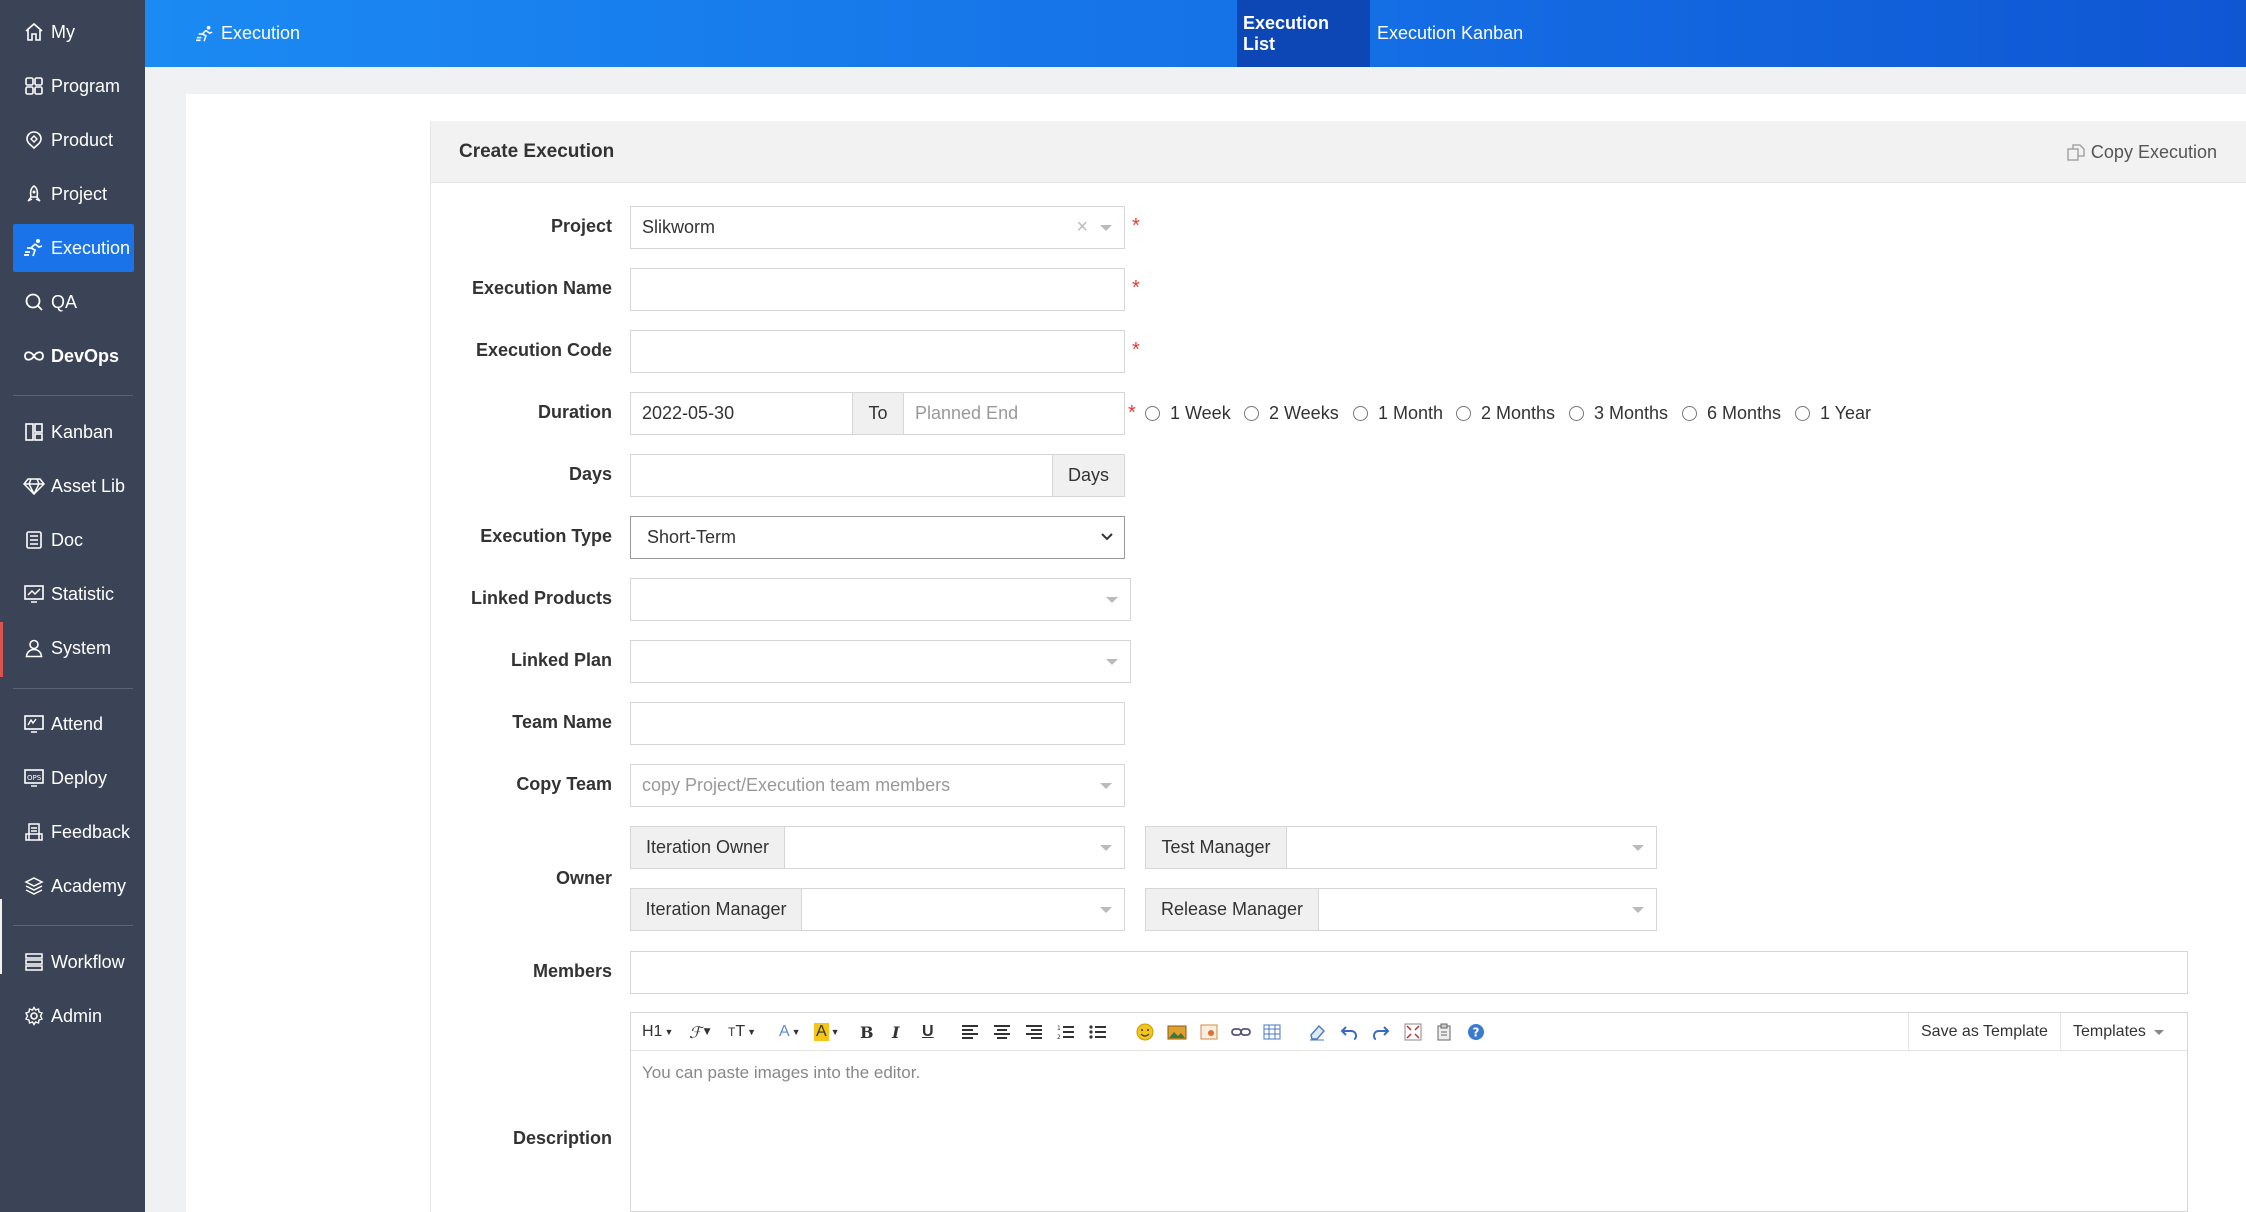 The height and width of the screenshot is (1212, 2246). I want to click on link-icon, so click(1241, 1032).